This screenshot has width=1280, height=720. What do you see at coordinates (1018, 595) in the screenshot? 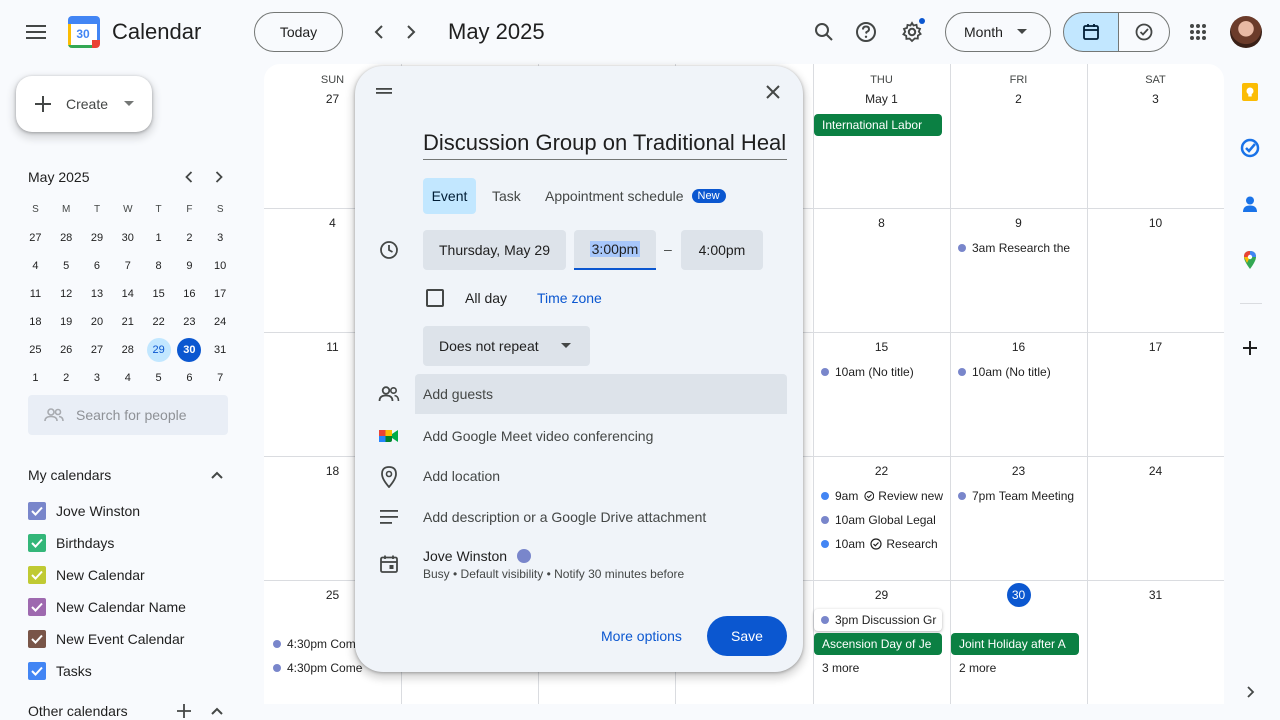
I see `today-circle: 30` at bounding box center [1018, 595].